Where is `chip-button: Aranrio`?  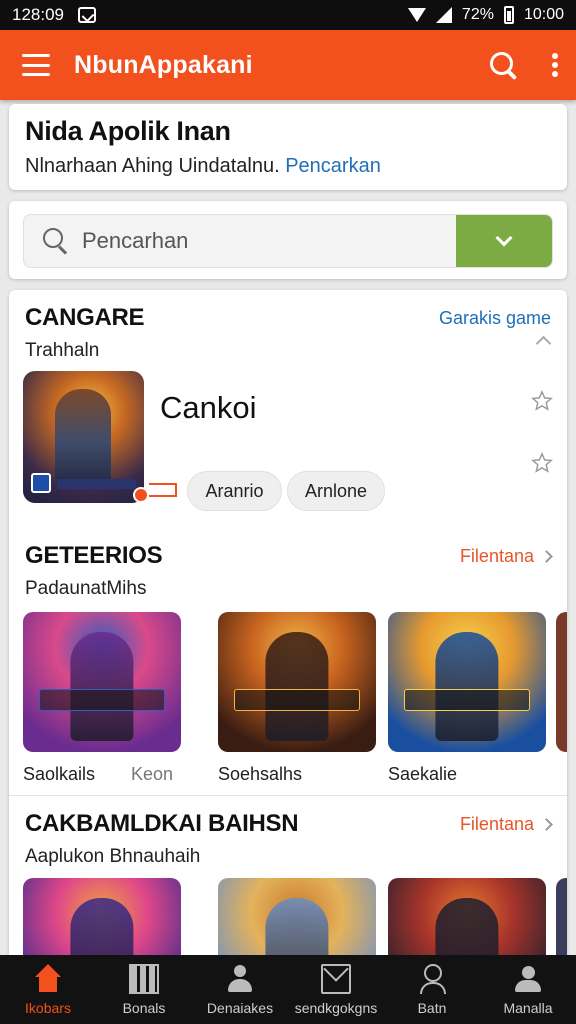
chip-button: Aranrio is located at coordinates (234, 491).